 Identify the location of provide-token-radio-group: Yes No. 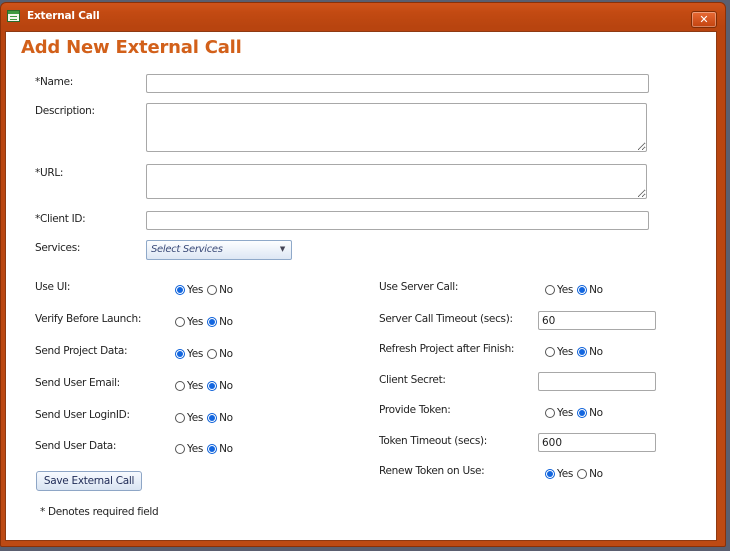
(576, 413).